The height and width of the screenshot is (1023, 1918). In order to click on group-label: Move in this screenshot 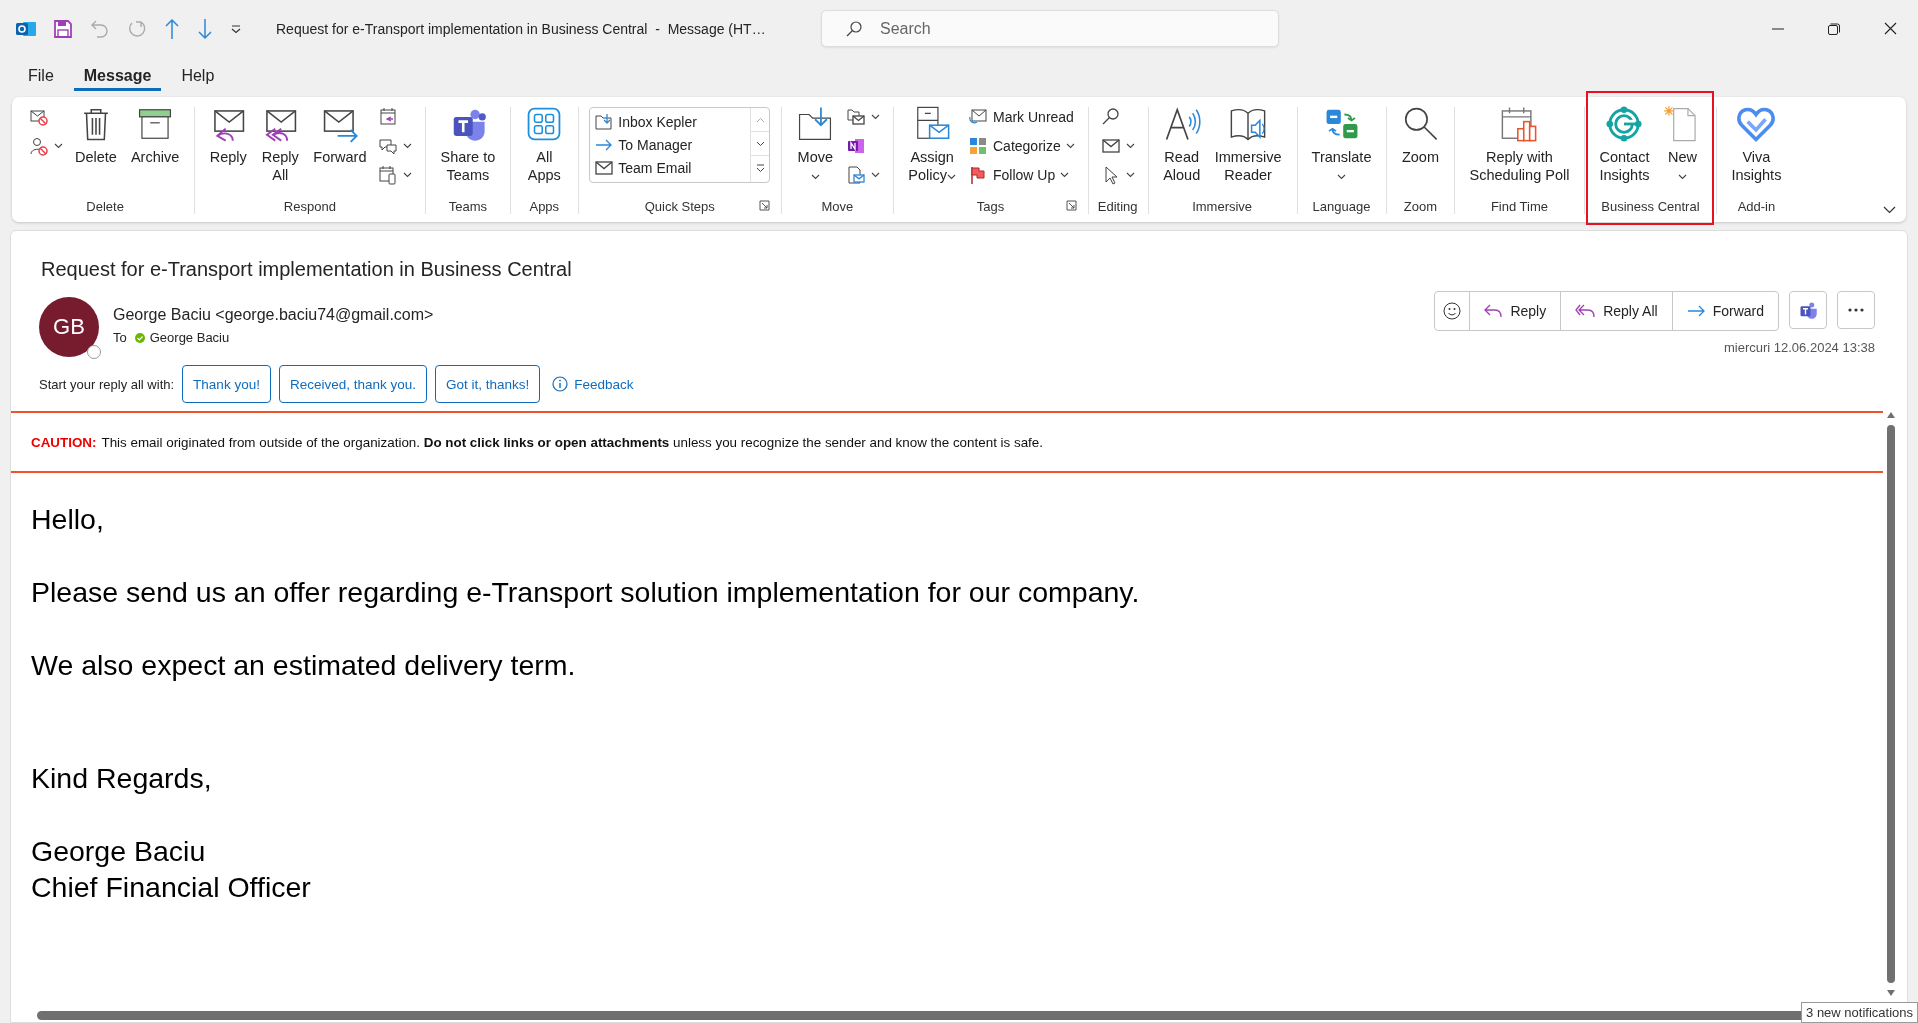, I will do `click(837, 206)`.